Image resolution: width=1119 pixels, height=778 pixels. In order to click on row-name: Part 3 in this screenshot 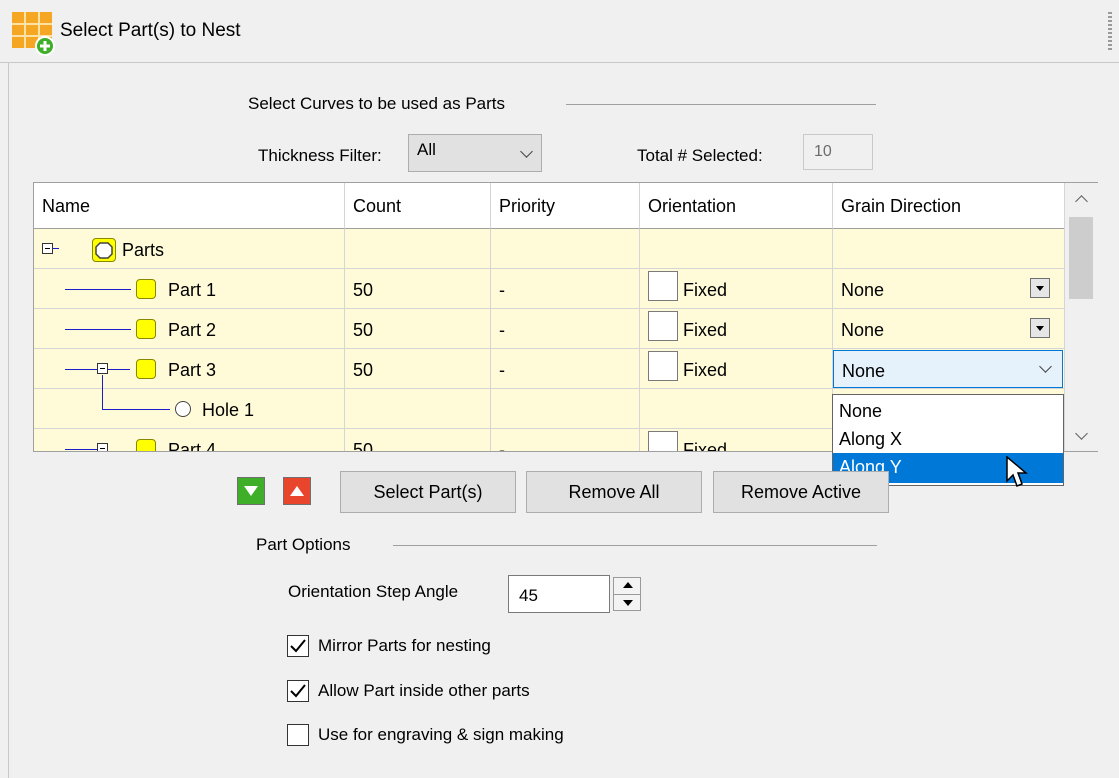, I will do `click(192, 370)`.